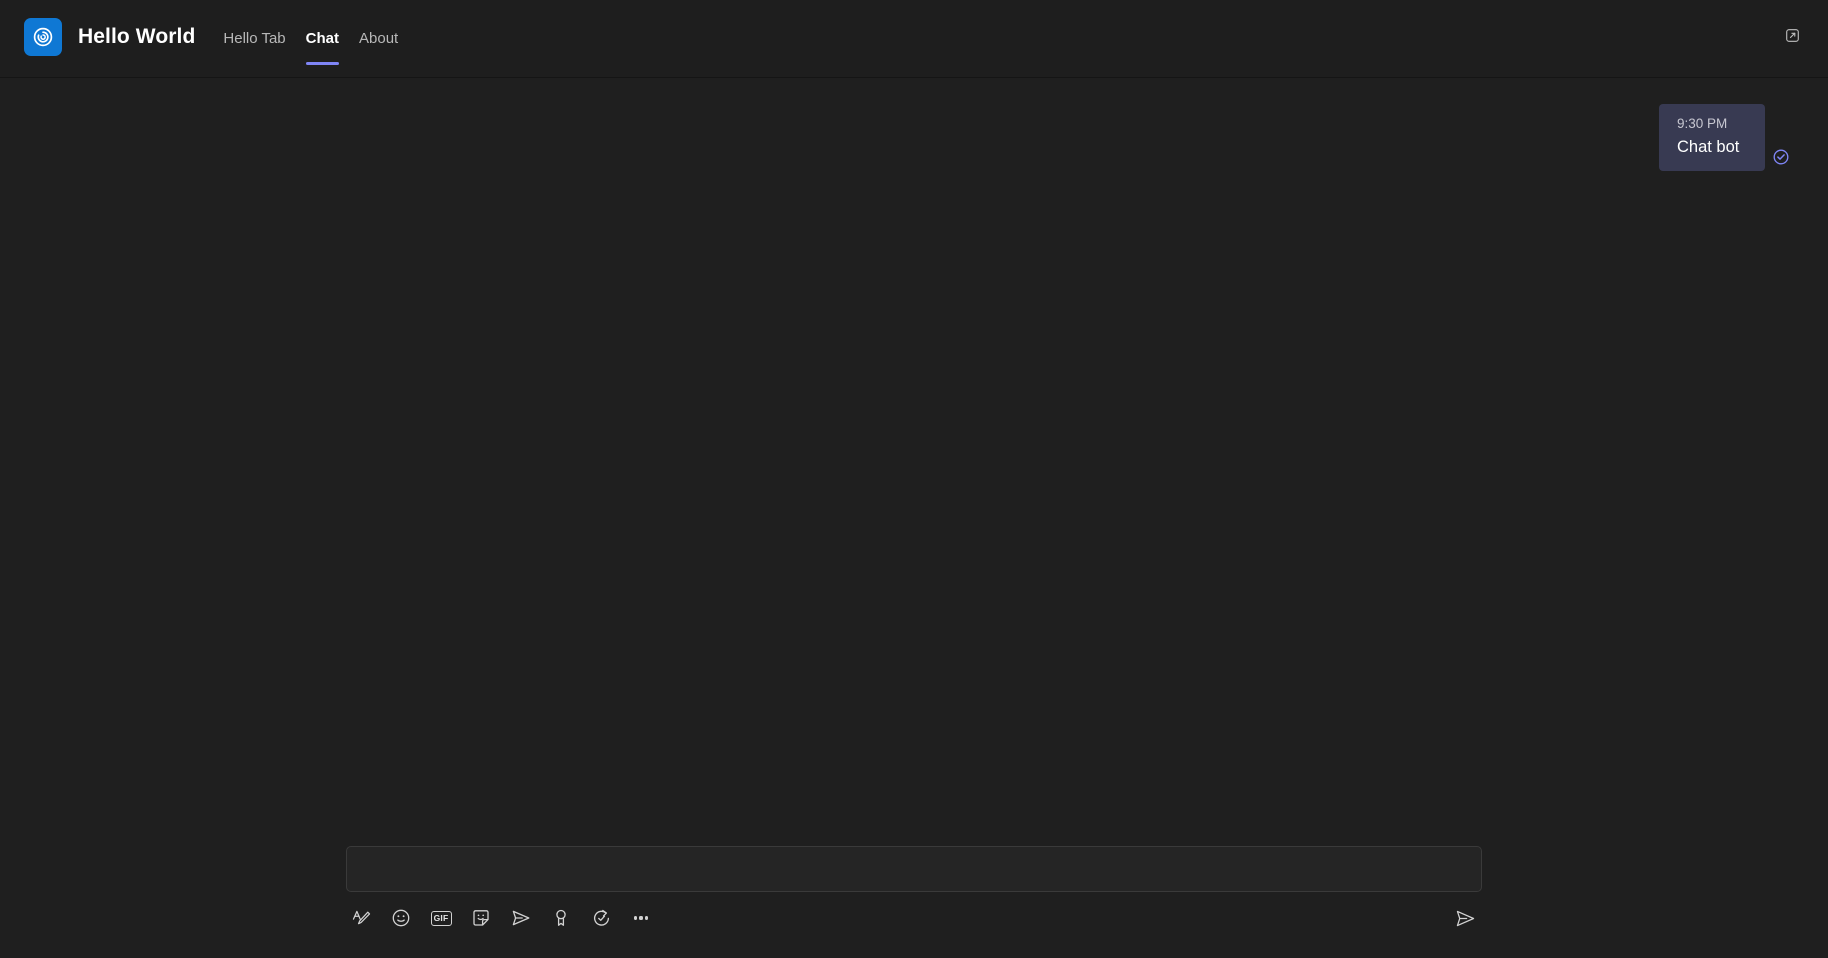  Describe the element at coordinates (914, 918) in the screenshot. I see `composer-toolbar: GIF` at that location.